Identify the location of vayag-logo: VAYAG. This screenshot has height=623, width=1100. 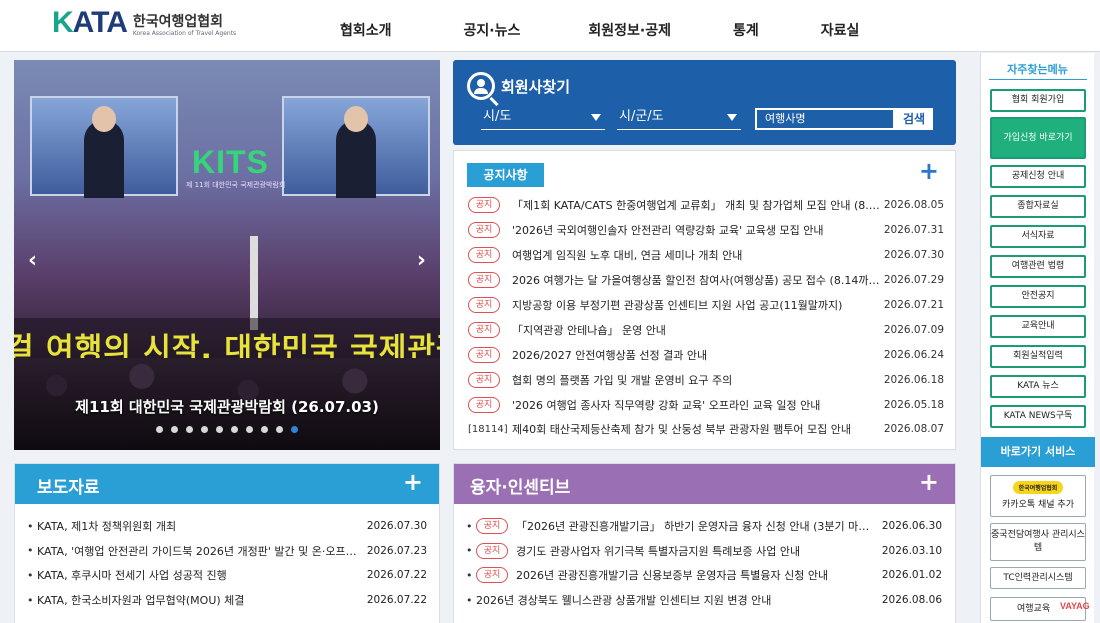
(1075, 606).